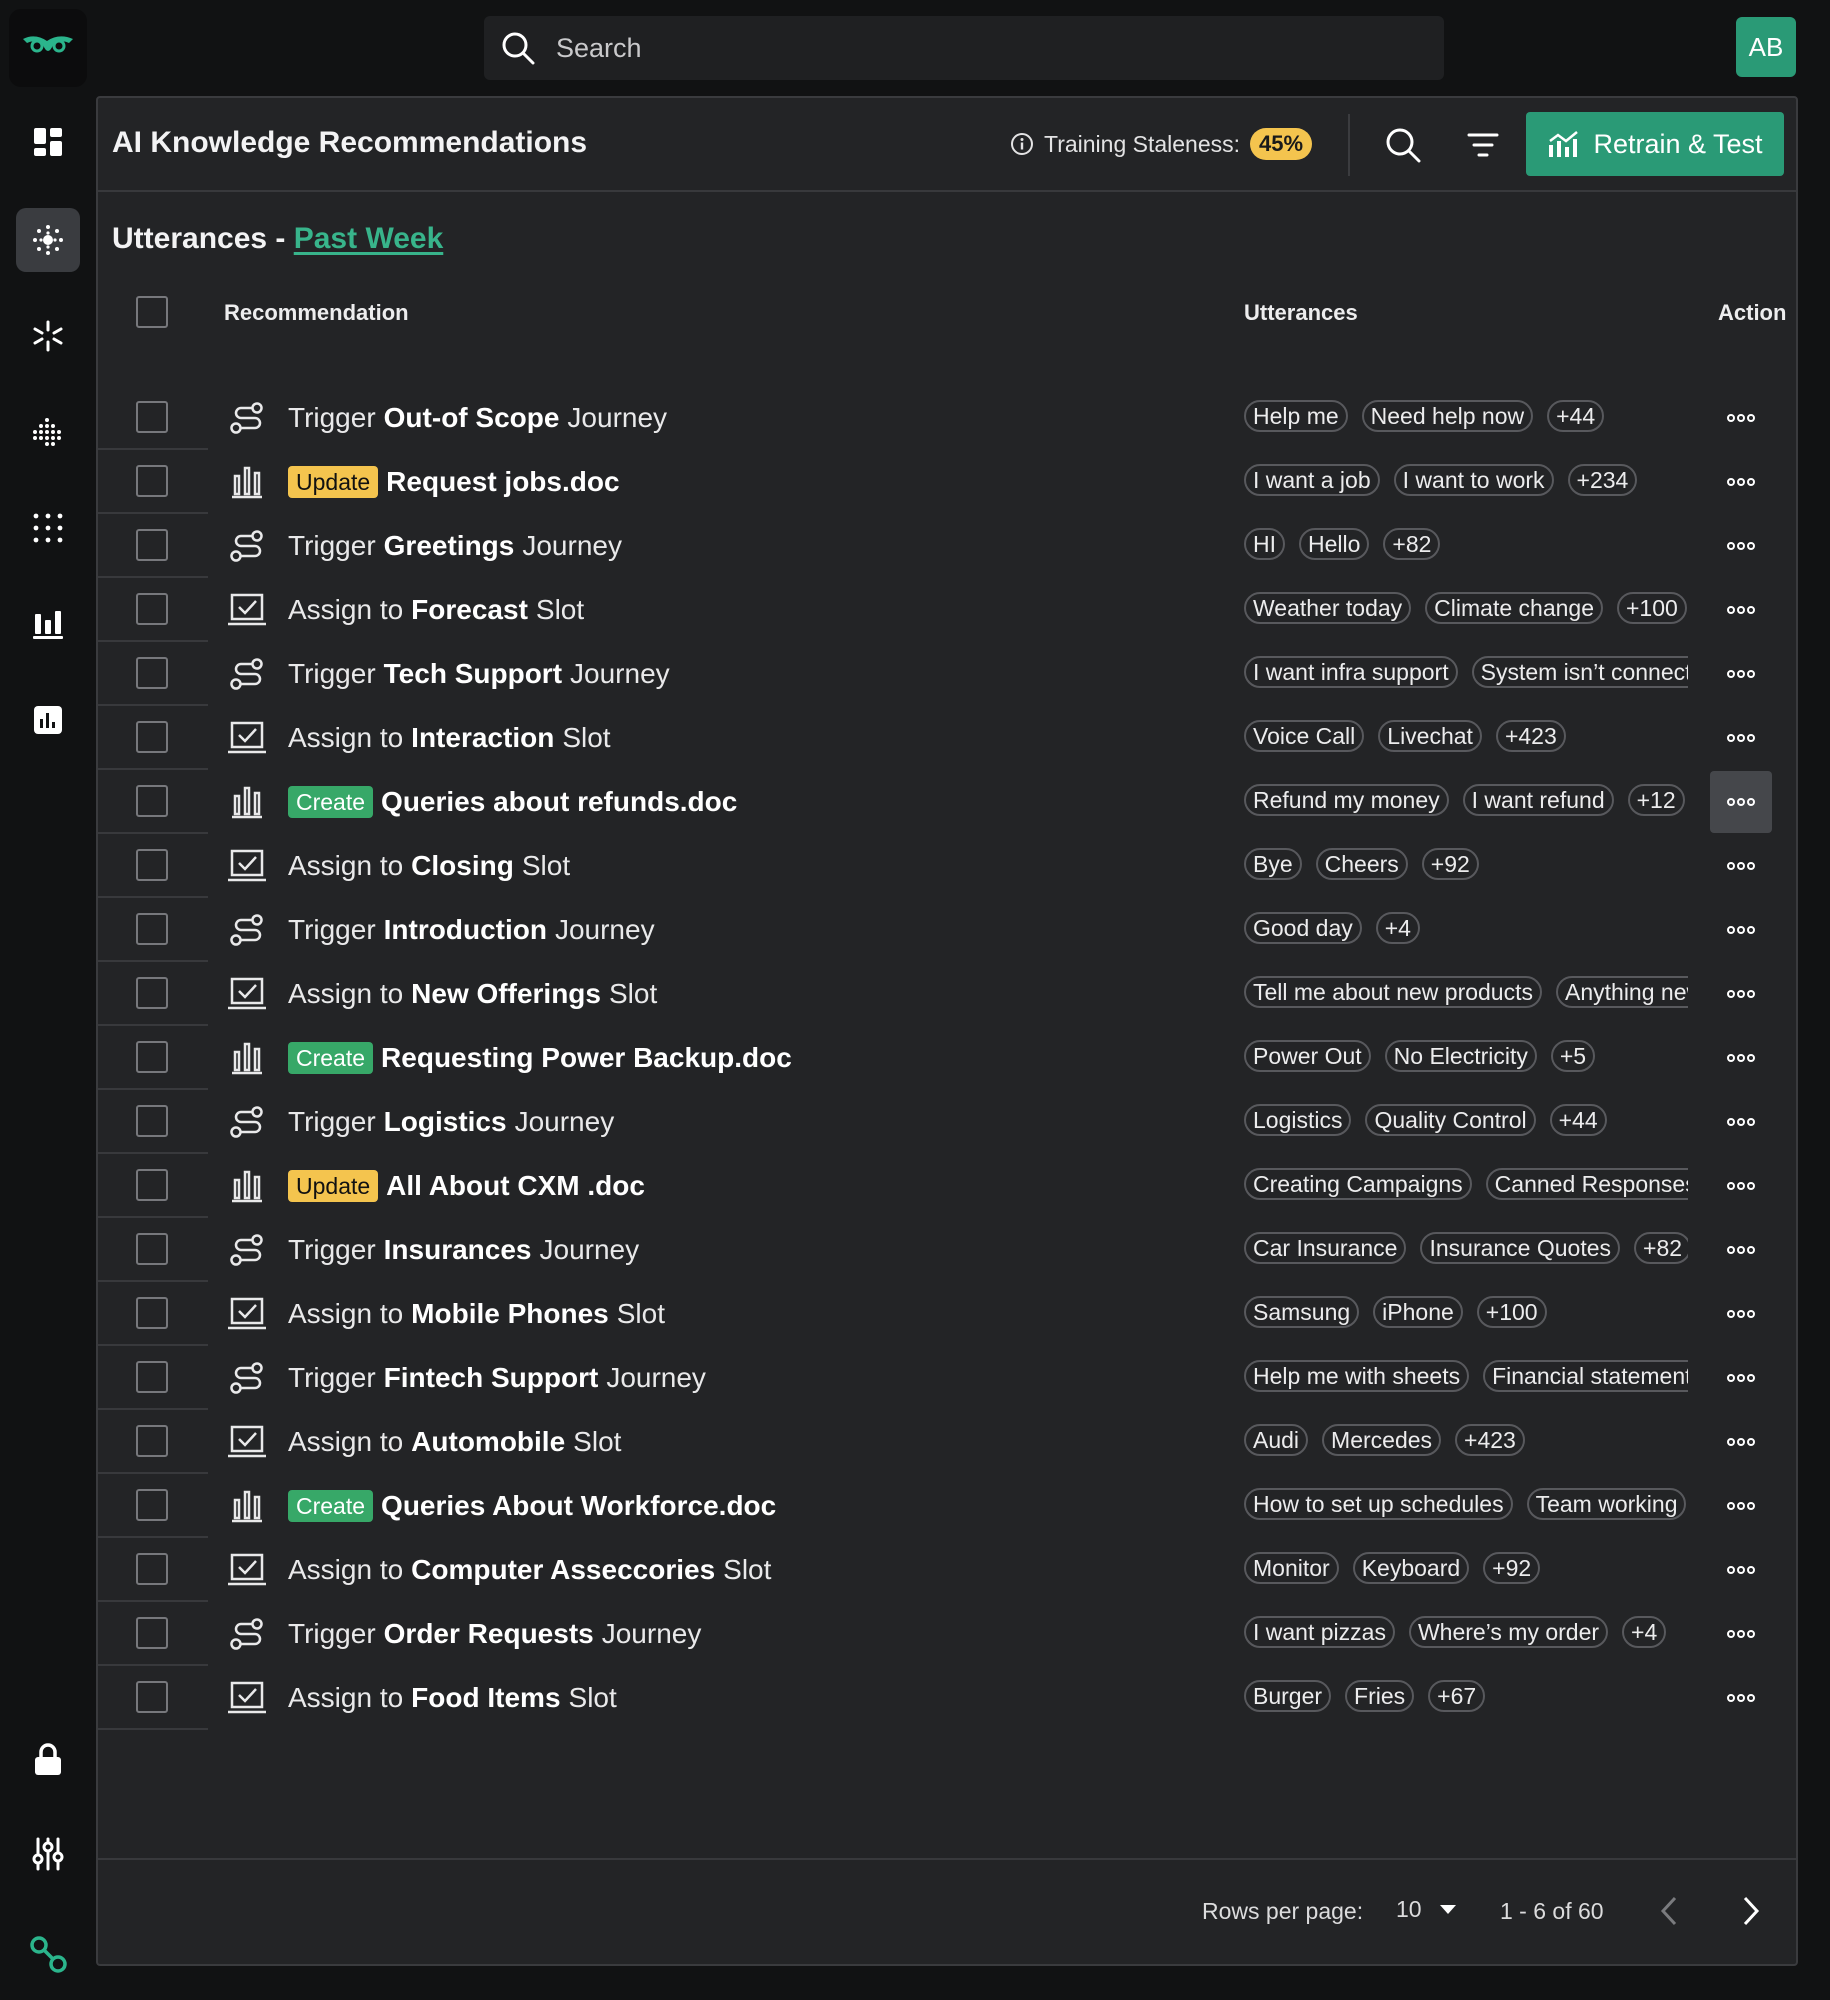 The height and width of the screenshot is (2000, 1830). What do you see at coordinates (1579, 672) in the screenshot?
I see `utterance-chip: System isn’t connecting` at bounding box center [1579, 672].